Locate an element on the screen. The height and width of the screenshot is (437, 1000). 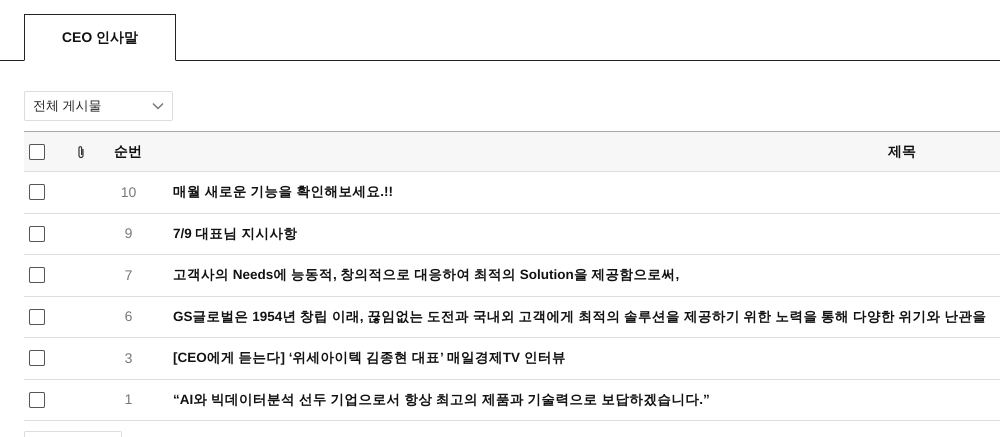
tab: CEO 인사말 is located at coordinates (100, 37).